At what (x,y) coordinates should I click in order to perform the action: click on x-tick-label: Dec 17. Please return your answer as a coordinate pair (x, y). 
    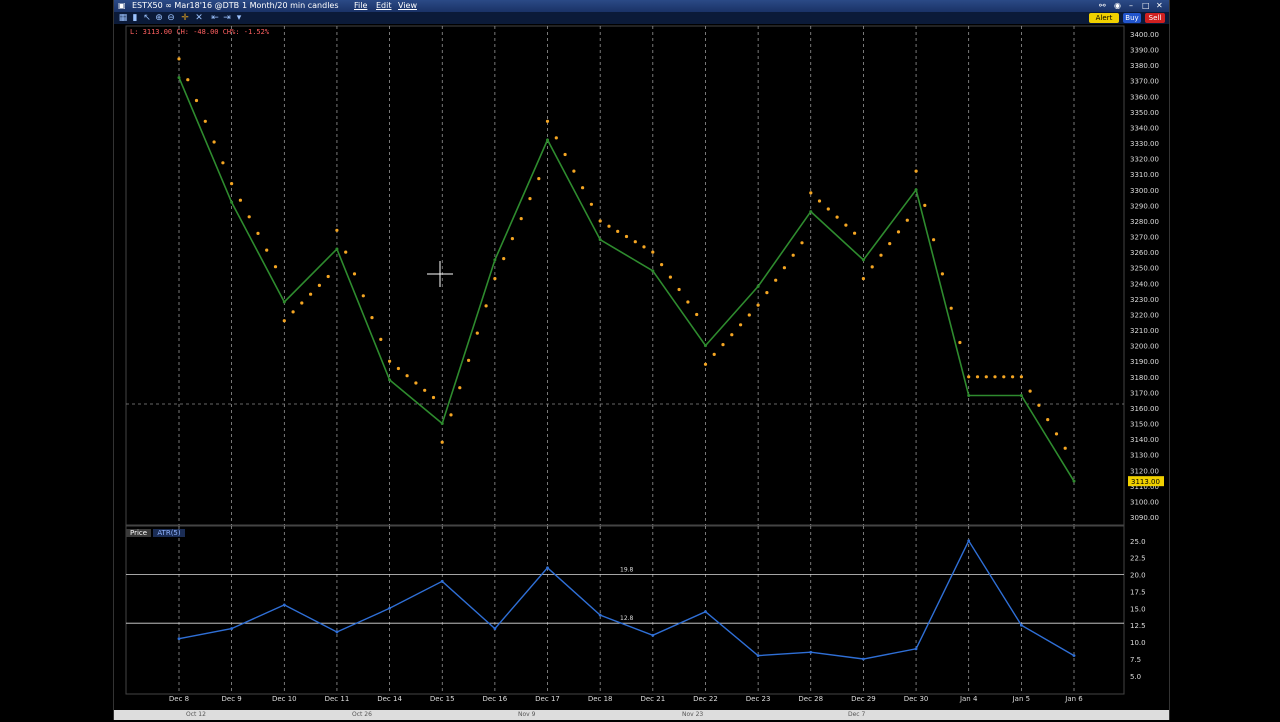
    Looking at the image, I should click on (547, 699).